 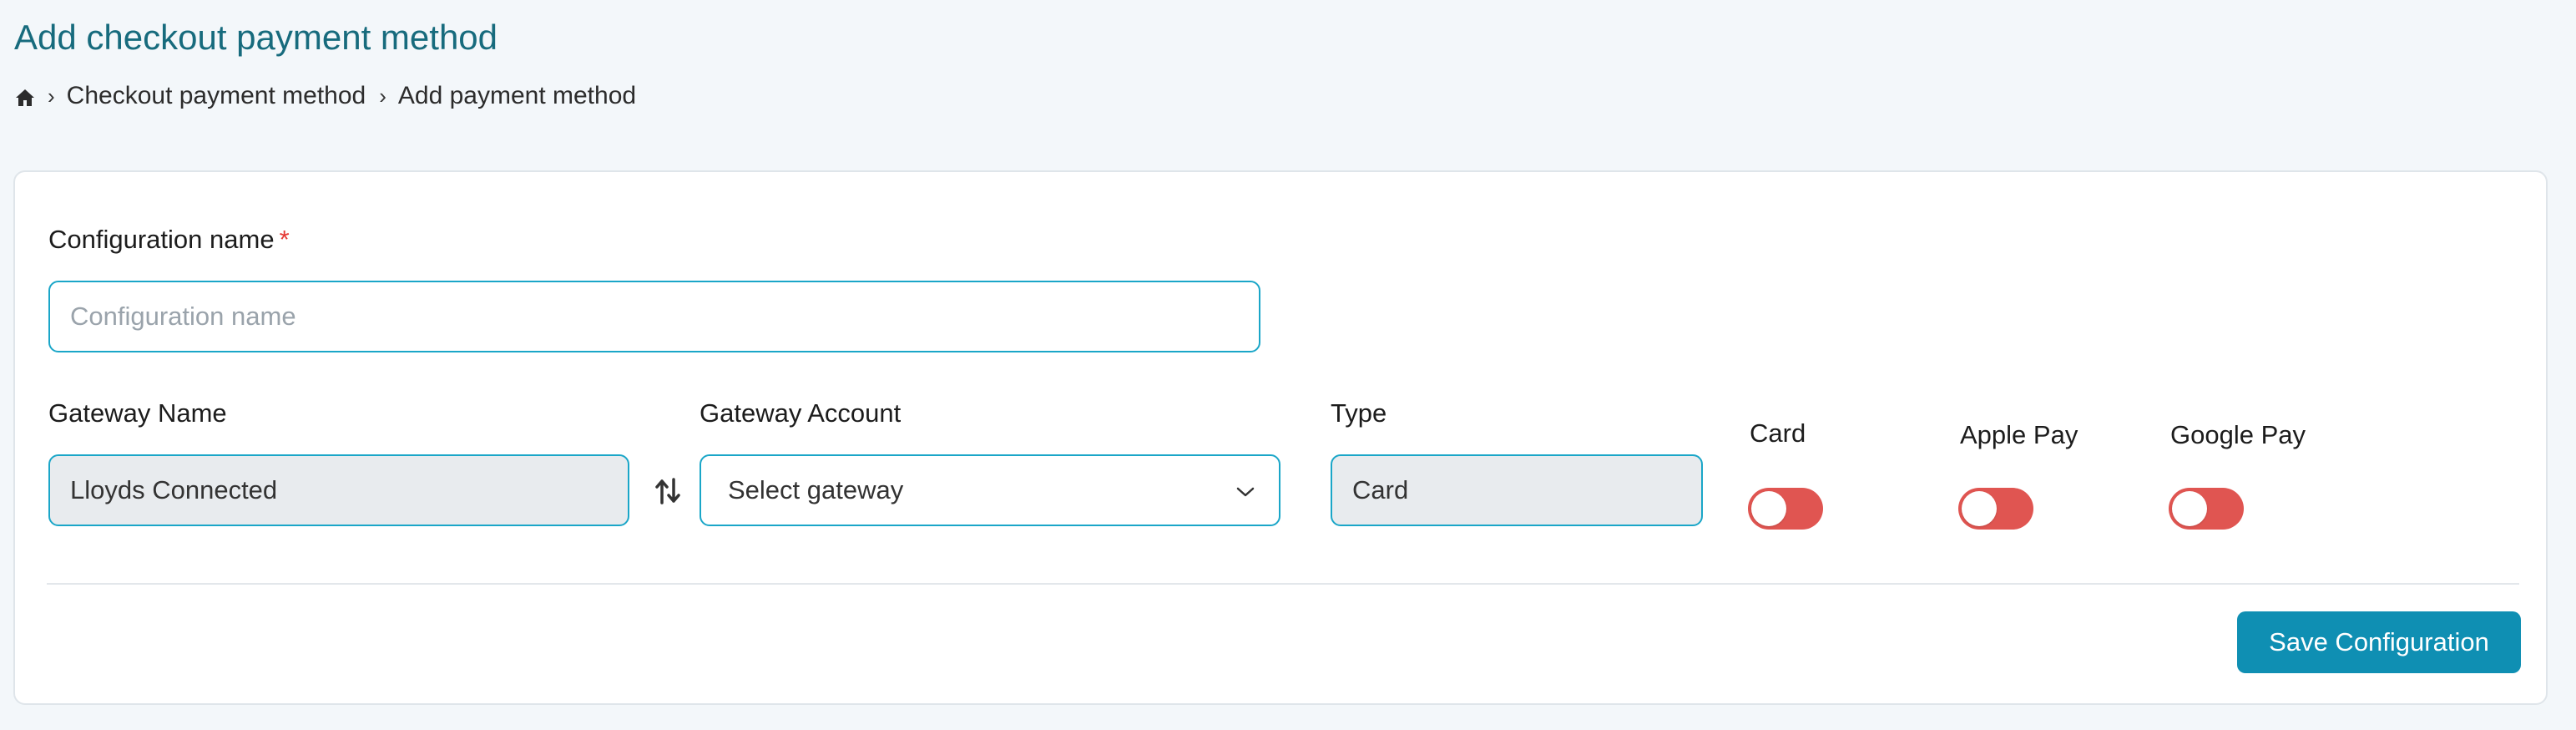 I want to click on config-name-input, so click(x=654, y=316).